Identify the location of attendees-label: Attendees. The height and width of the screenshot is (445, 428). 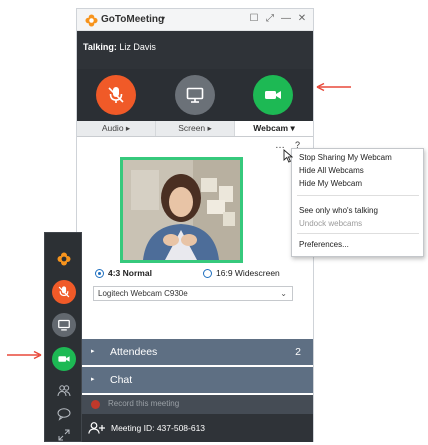
(134, 352).